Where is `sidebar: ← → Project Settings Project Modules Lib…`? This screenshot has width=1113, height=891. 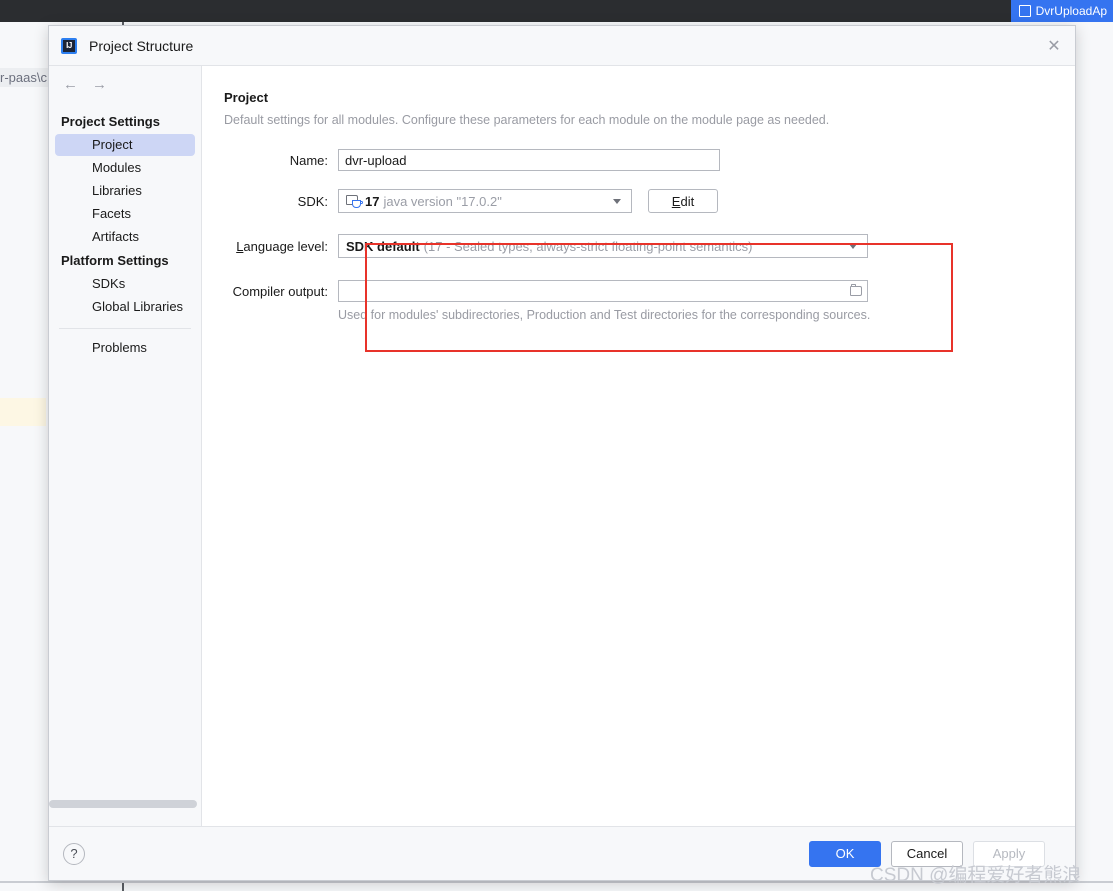 sidebar: ← → Project Settings Project Modules Lib… is located at coordinates (125, 446).